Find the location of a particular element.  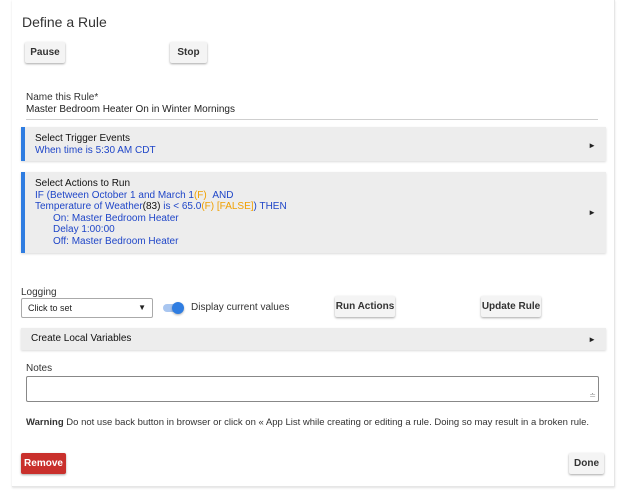

trigger-events-title: Select Trigger Events is located at coordinates (83, 138).